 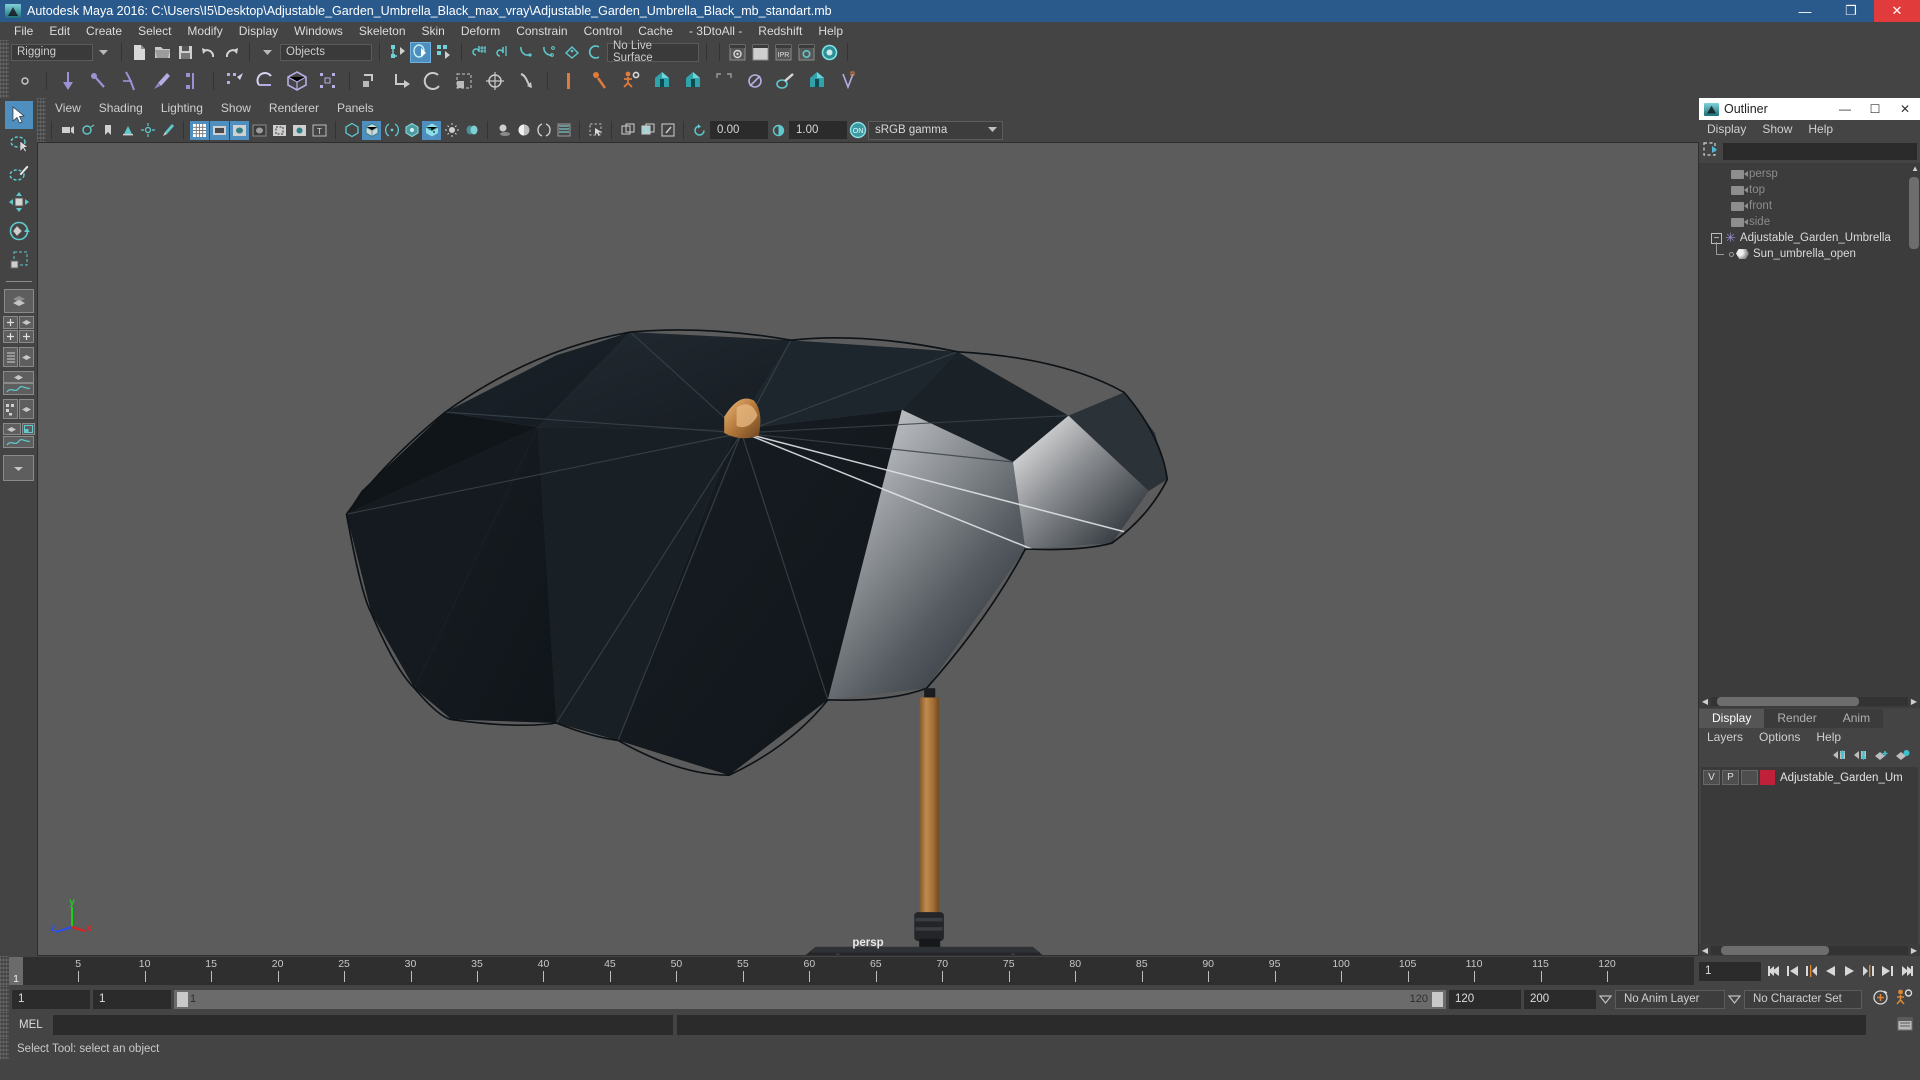 I want to click on scale-constraint-icon, so click(x=464, y=81).